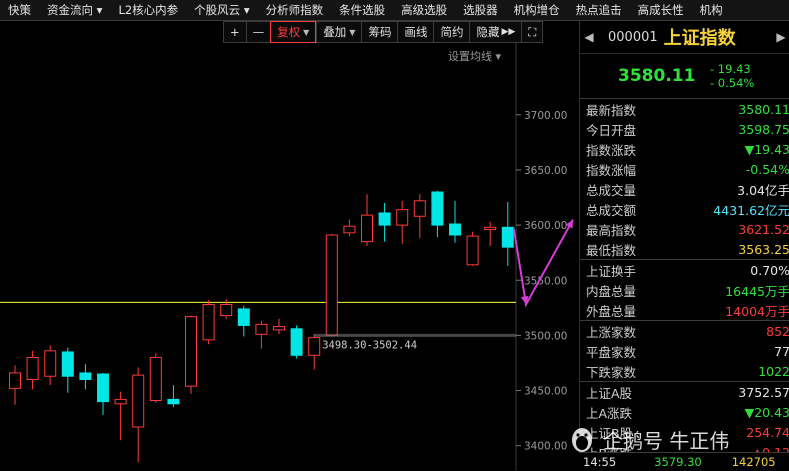 The height and width of the screenshot is (471, 789). Describe the element at coordinates (769, 270) in the screenshot. I see `quote-row-value: 0.70%` at that location.